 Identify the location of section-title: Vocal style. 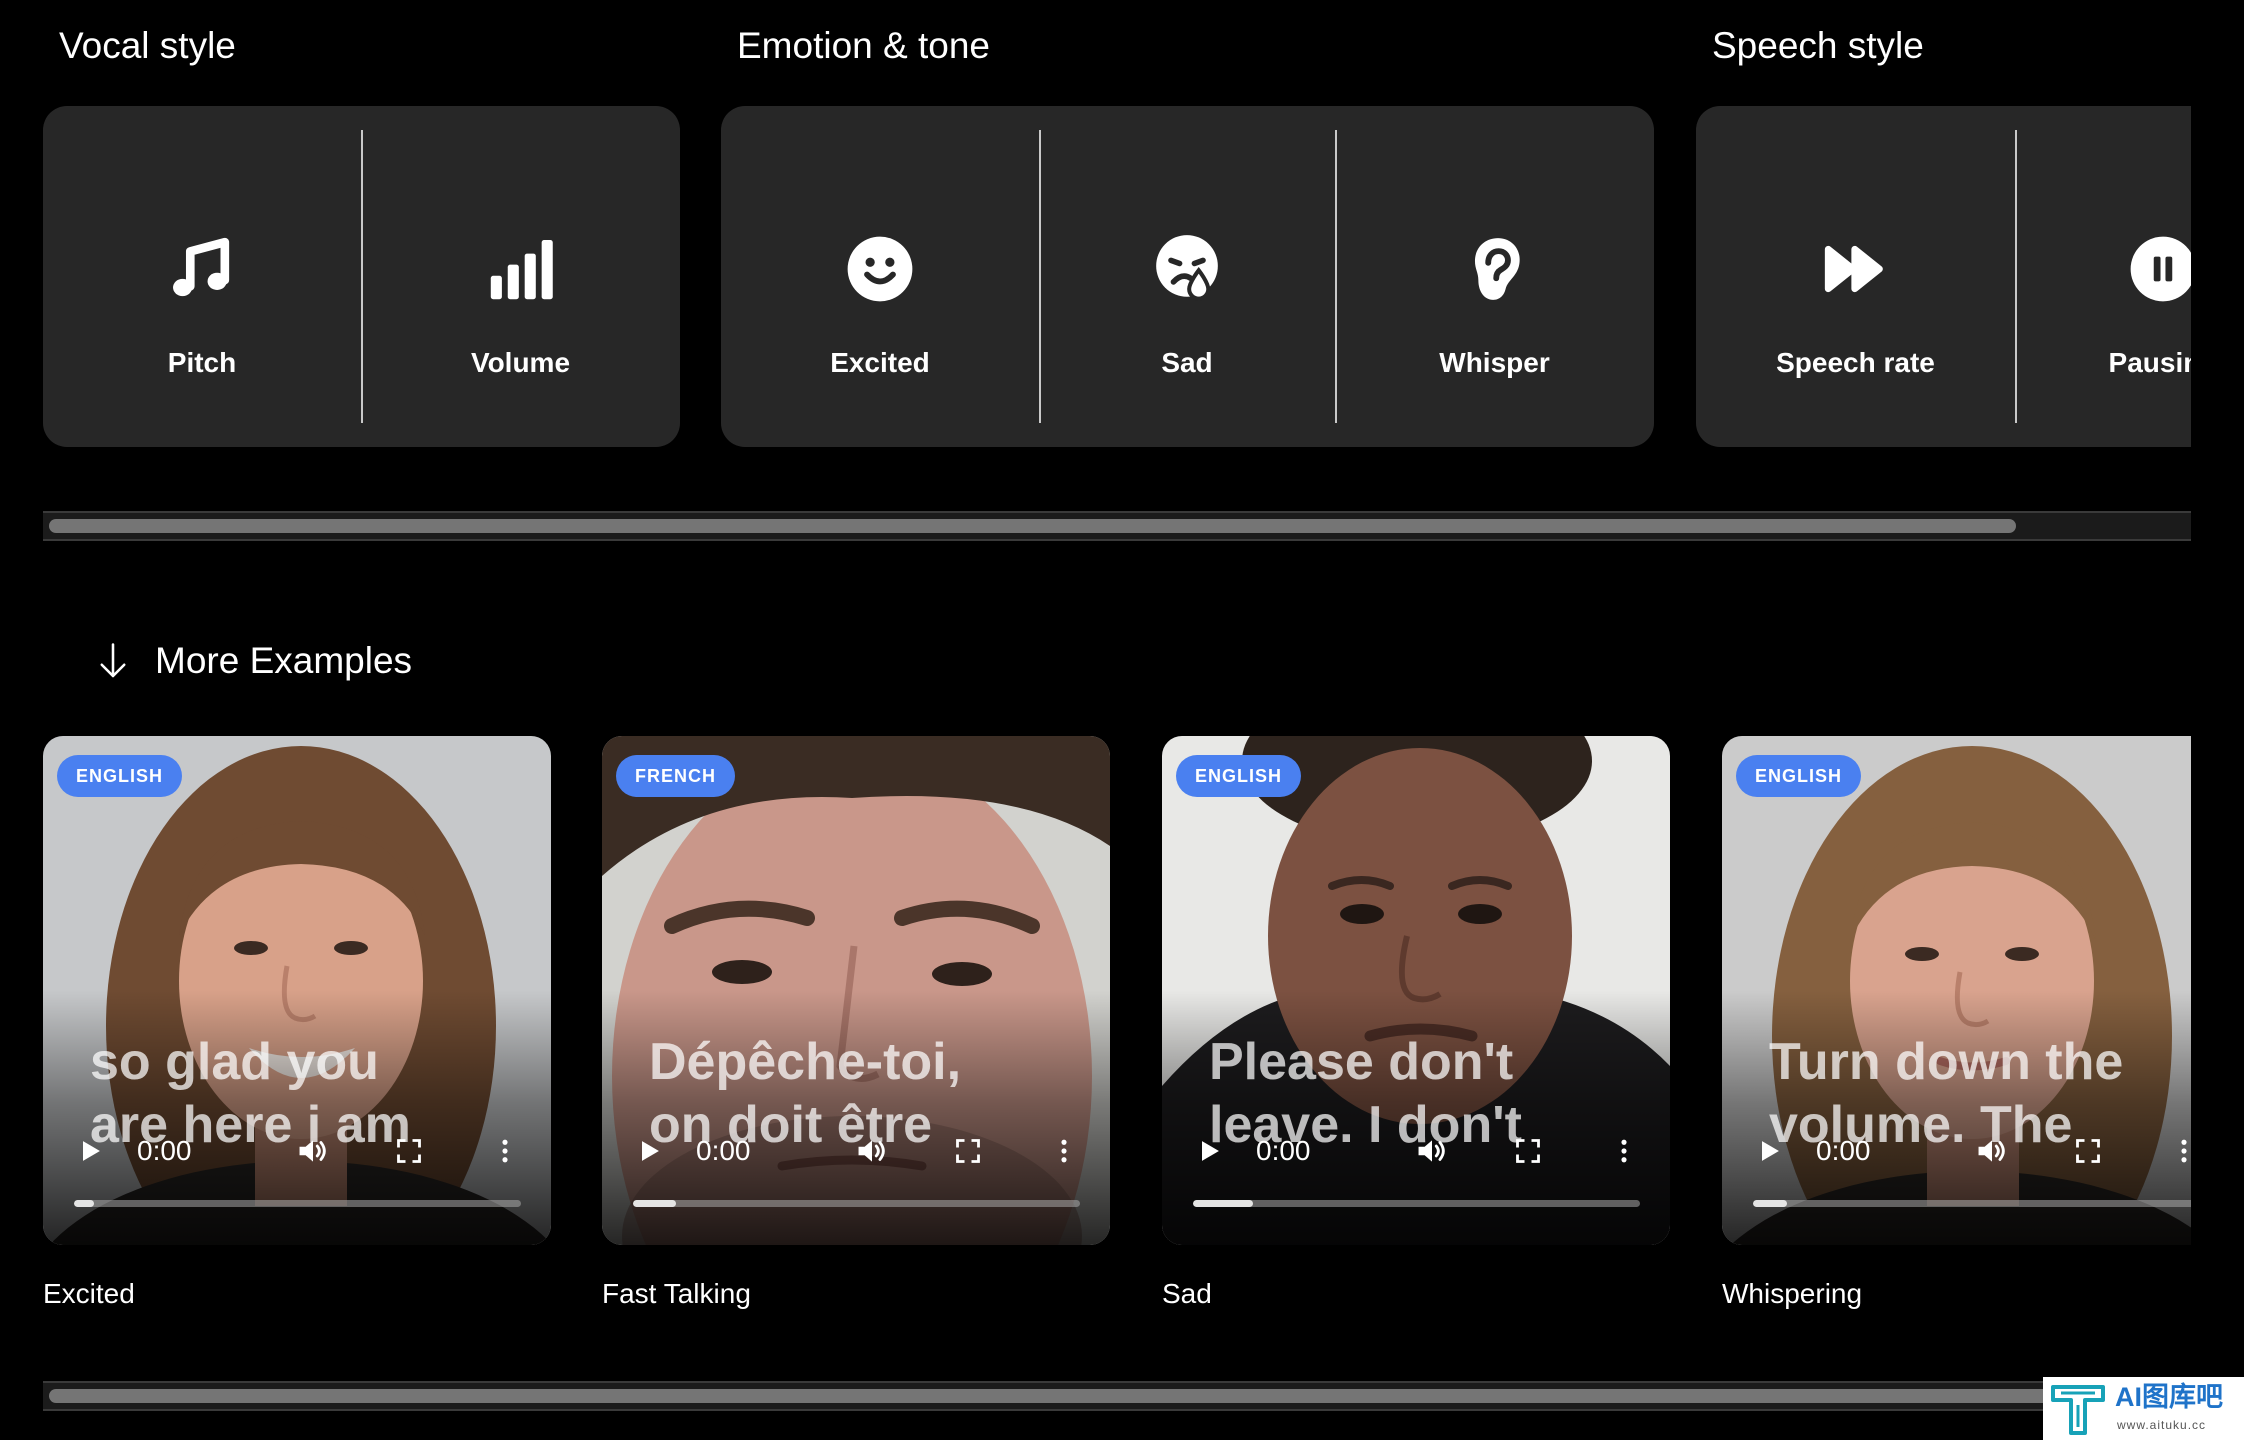
(147, 45).